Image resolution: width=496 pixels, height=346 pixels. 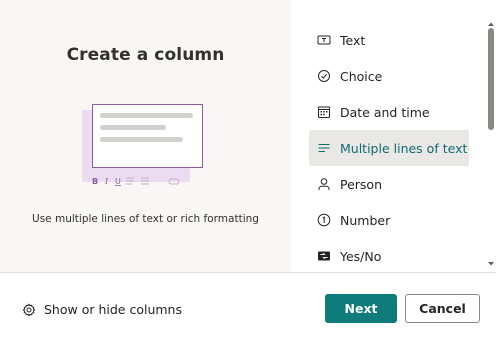 I want to click on multiline-text-illustration: B I U, so click(x=142, y=145).